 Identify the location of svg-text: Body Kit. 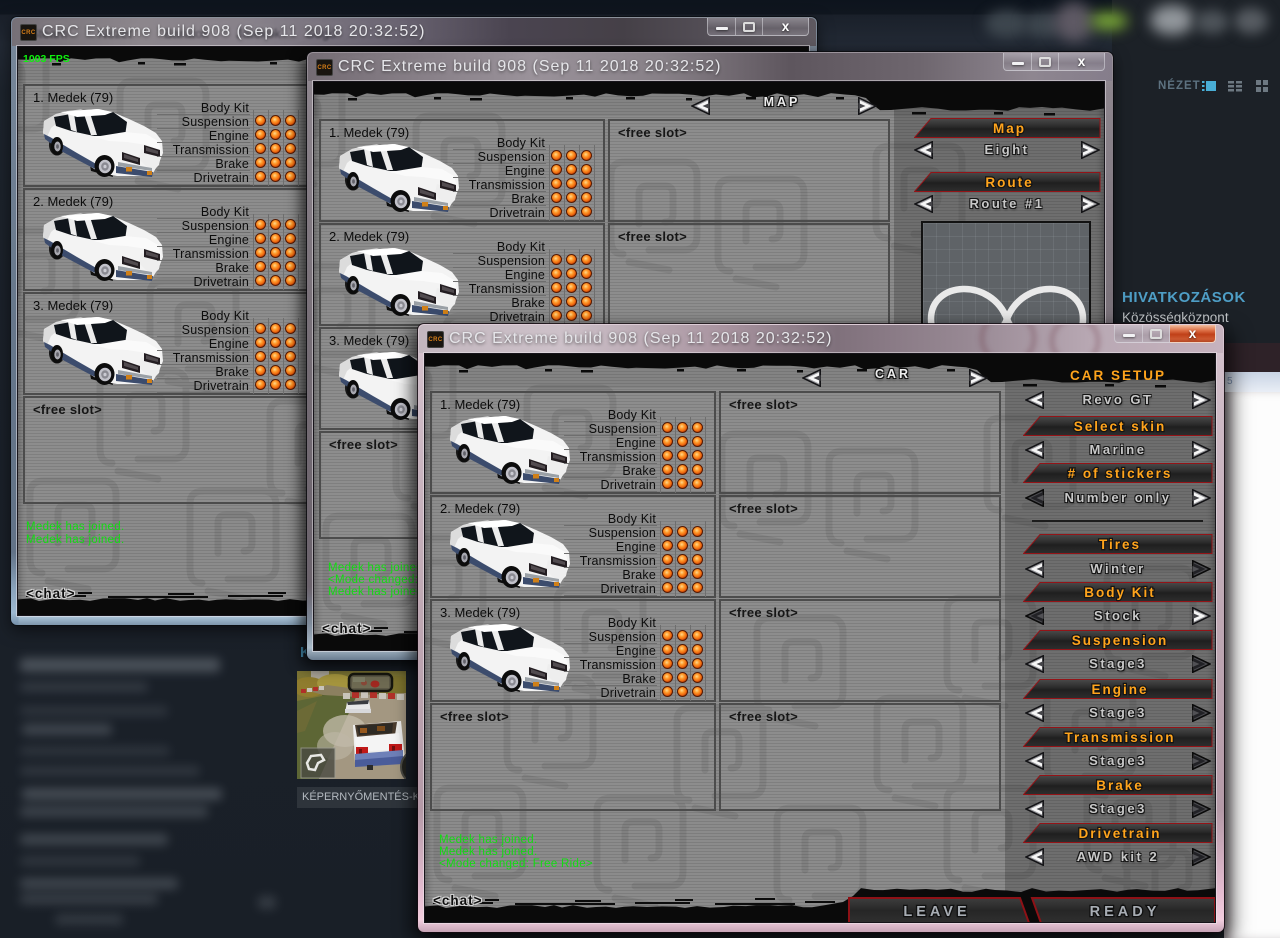
(1120, 592).